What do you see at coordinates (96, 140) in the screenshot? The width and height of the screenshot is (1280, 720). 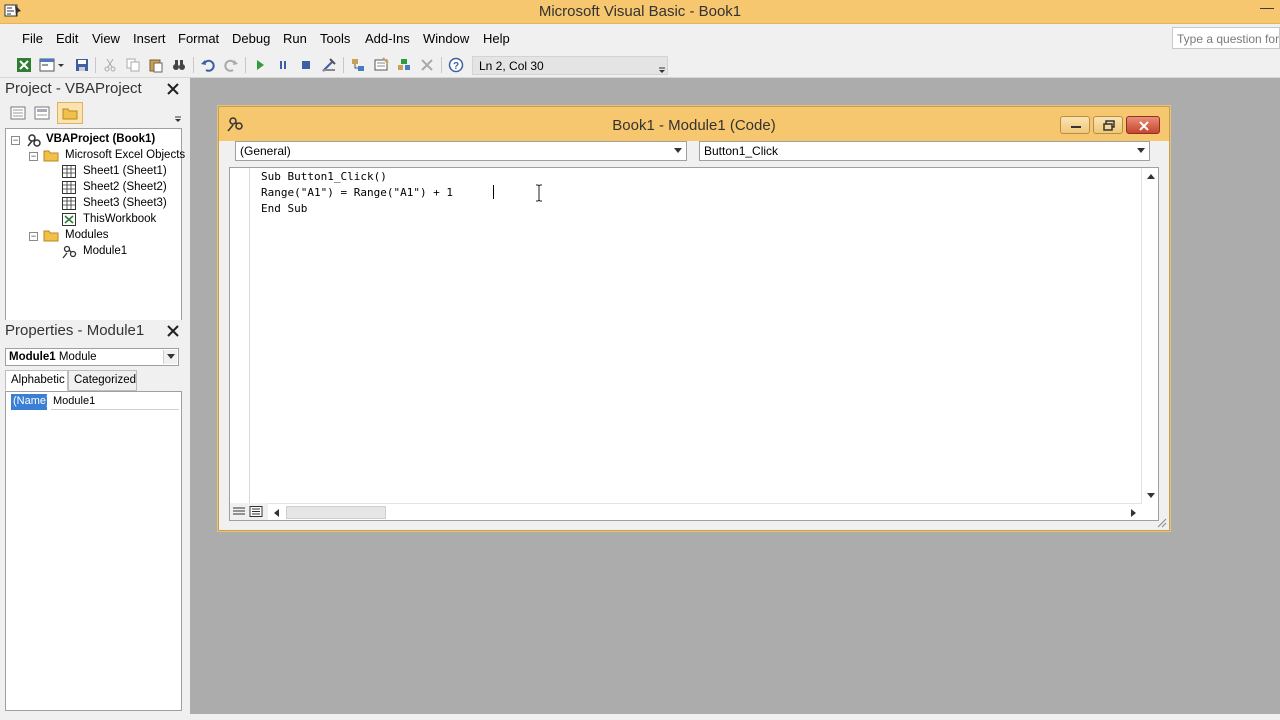 I see `tree-item-vbaproject: − VBAProject (Book1)` at bounding box center [96, 140].